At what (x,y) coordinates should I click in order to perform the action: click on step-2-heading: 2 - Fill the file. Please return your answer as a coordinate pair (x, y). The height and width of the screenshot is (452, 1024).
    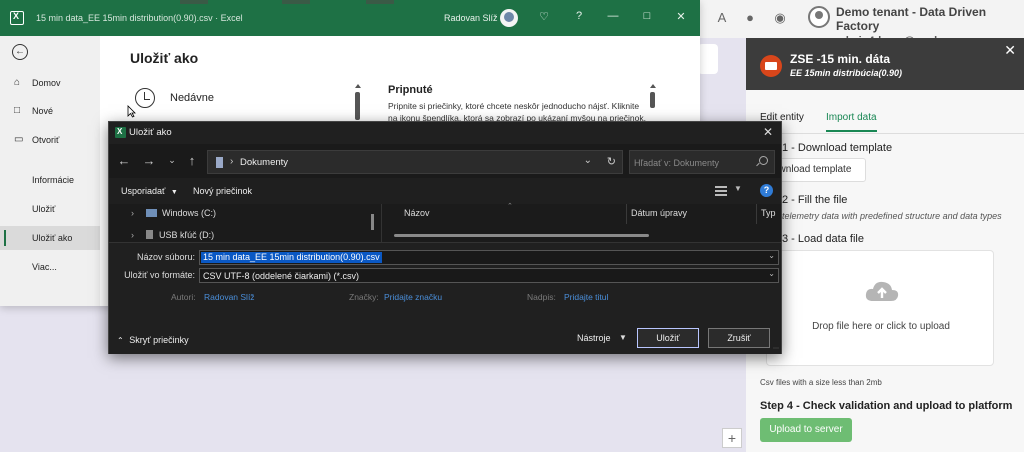
    Looking at the image, I should click on (815, 200).